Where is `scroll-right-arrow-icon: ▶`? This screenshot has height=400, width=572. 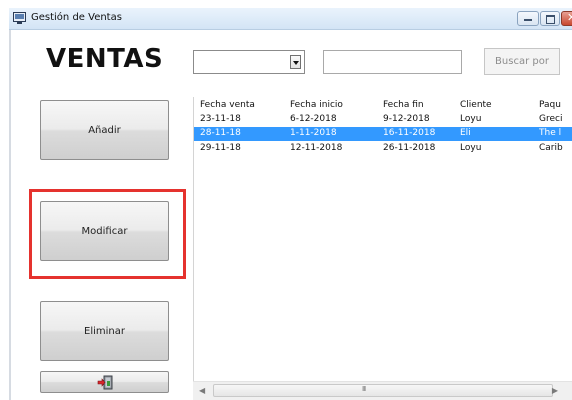
scroll-right-arrow-icon: ▶ is located at coordinates (555, 390).